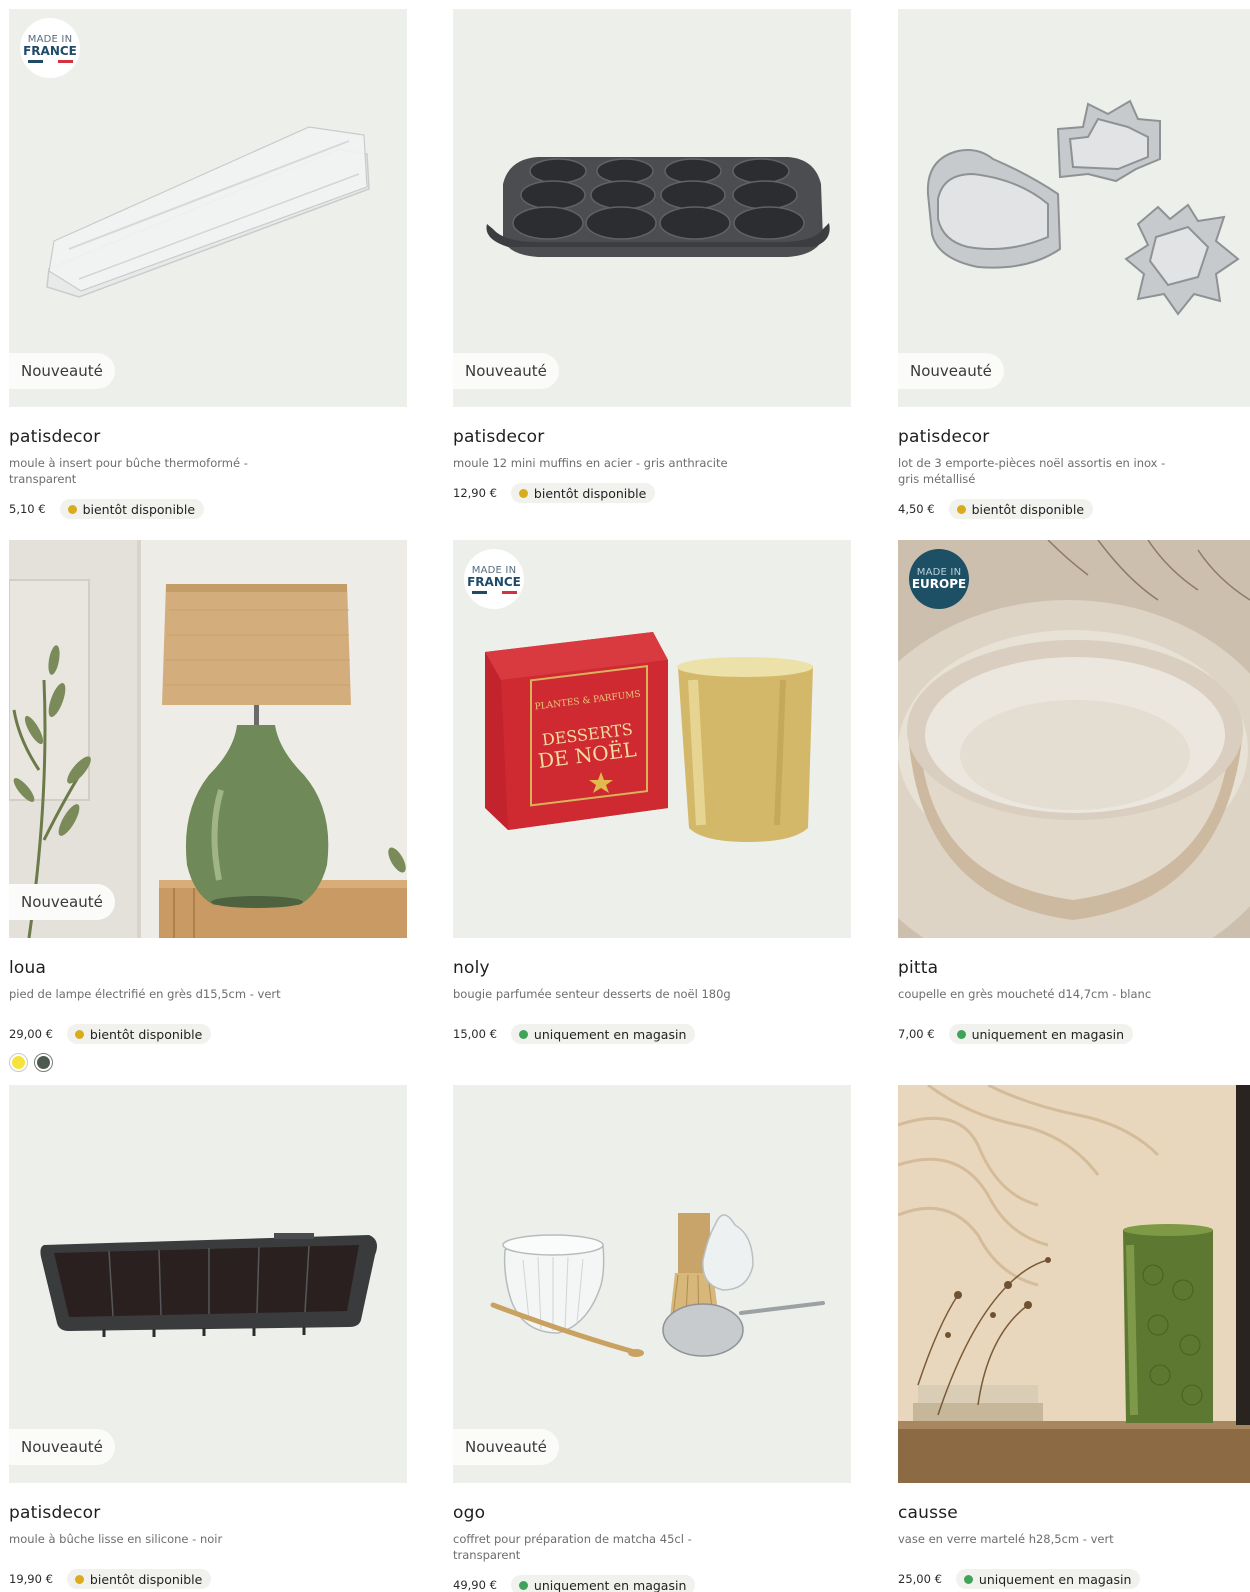 The image size is (1250, 1592). Describe the element at coordinates (208, 509) in the screenshot. I see `price-row: 5,10 € bientôt disponible` at that location.